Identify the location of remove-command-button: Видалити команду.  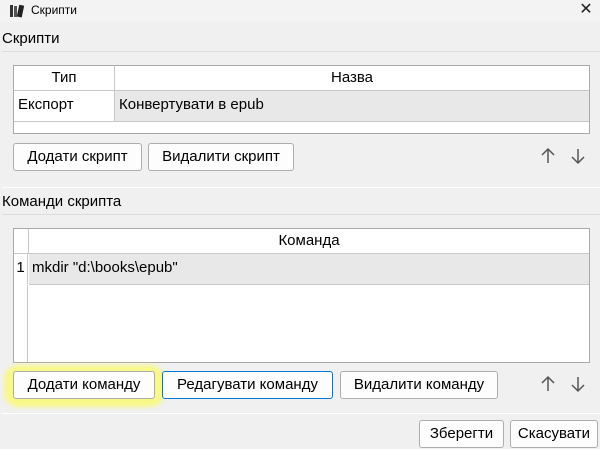
(419, 385).